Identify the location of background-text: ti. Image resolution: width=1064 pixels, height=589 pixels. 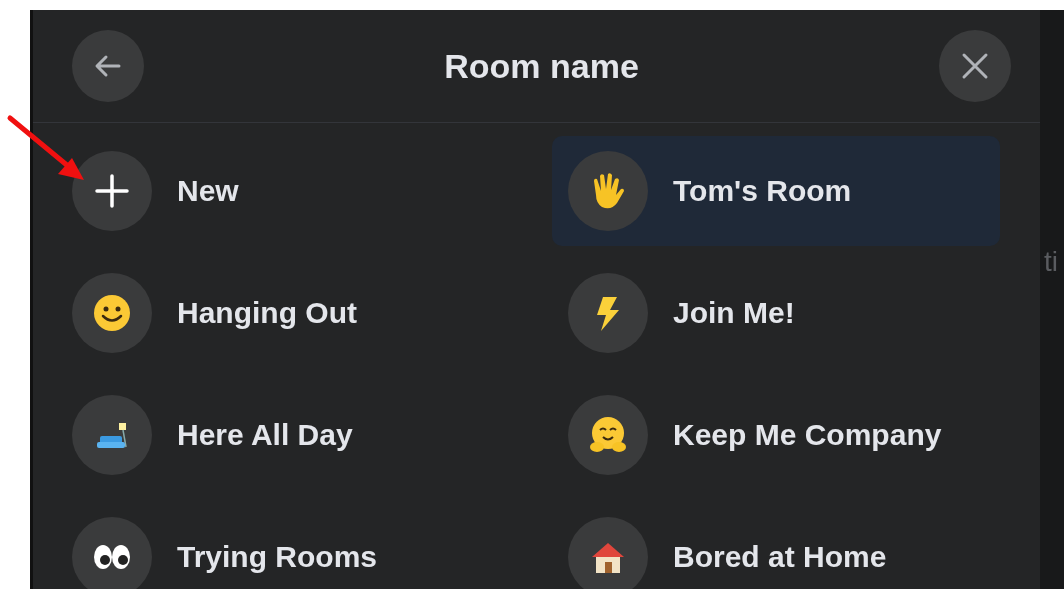
(1051, 262).